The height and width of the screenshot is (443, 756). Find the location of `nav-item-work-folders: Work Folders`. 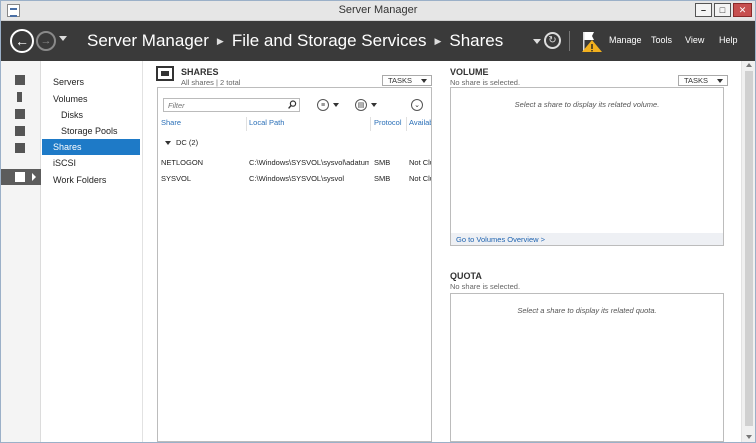

nav-item-work-folders: Work Folders is located at coordinates (91, 180).